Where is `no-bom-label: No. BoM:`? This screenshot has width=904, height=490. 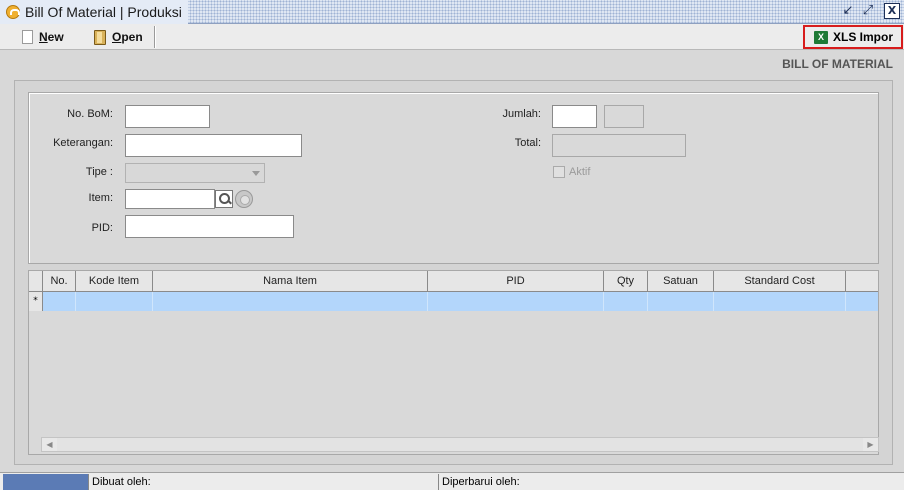
no-bom-label: No. BoM: is located at coordinates (90, 114).